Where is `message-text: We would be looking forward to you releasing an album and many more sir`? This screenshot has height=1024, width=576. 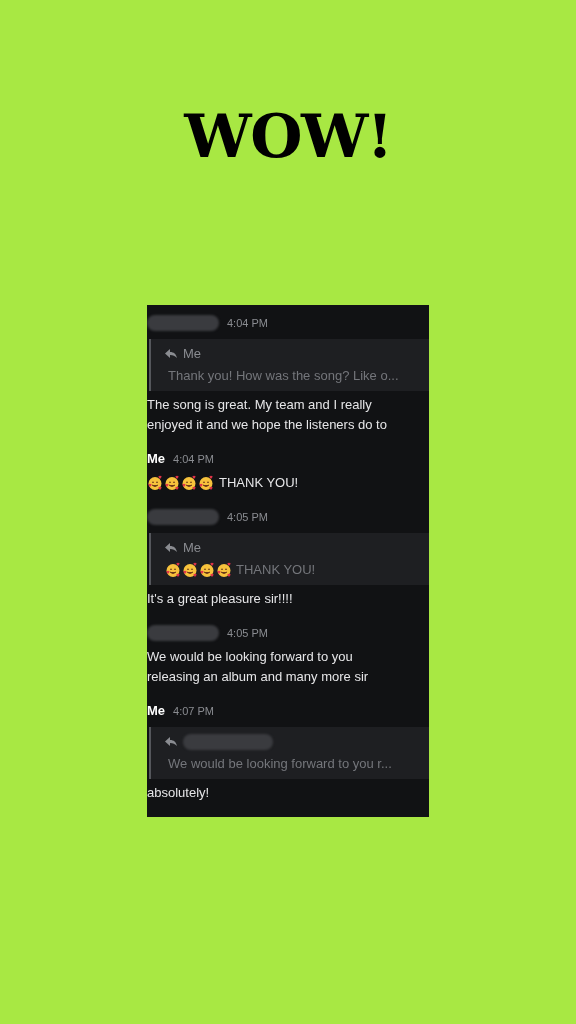
message-text: We would be looking forward to you releasing an album and many more sir is located at coordinates (258, 667).